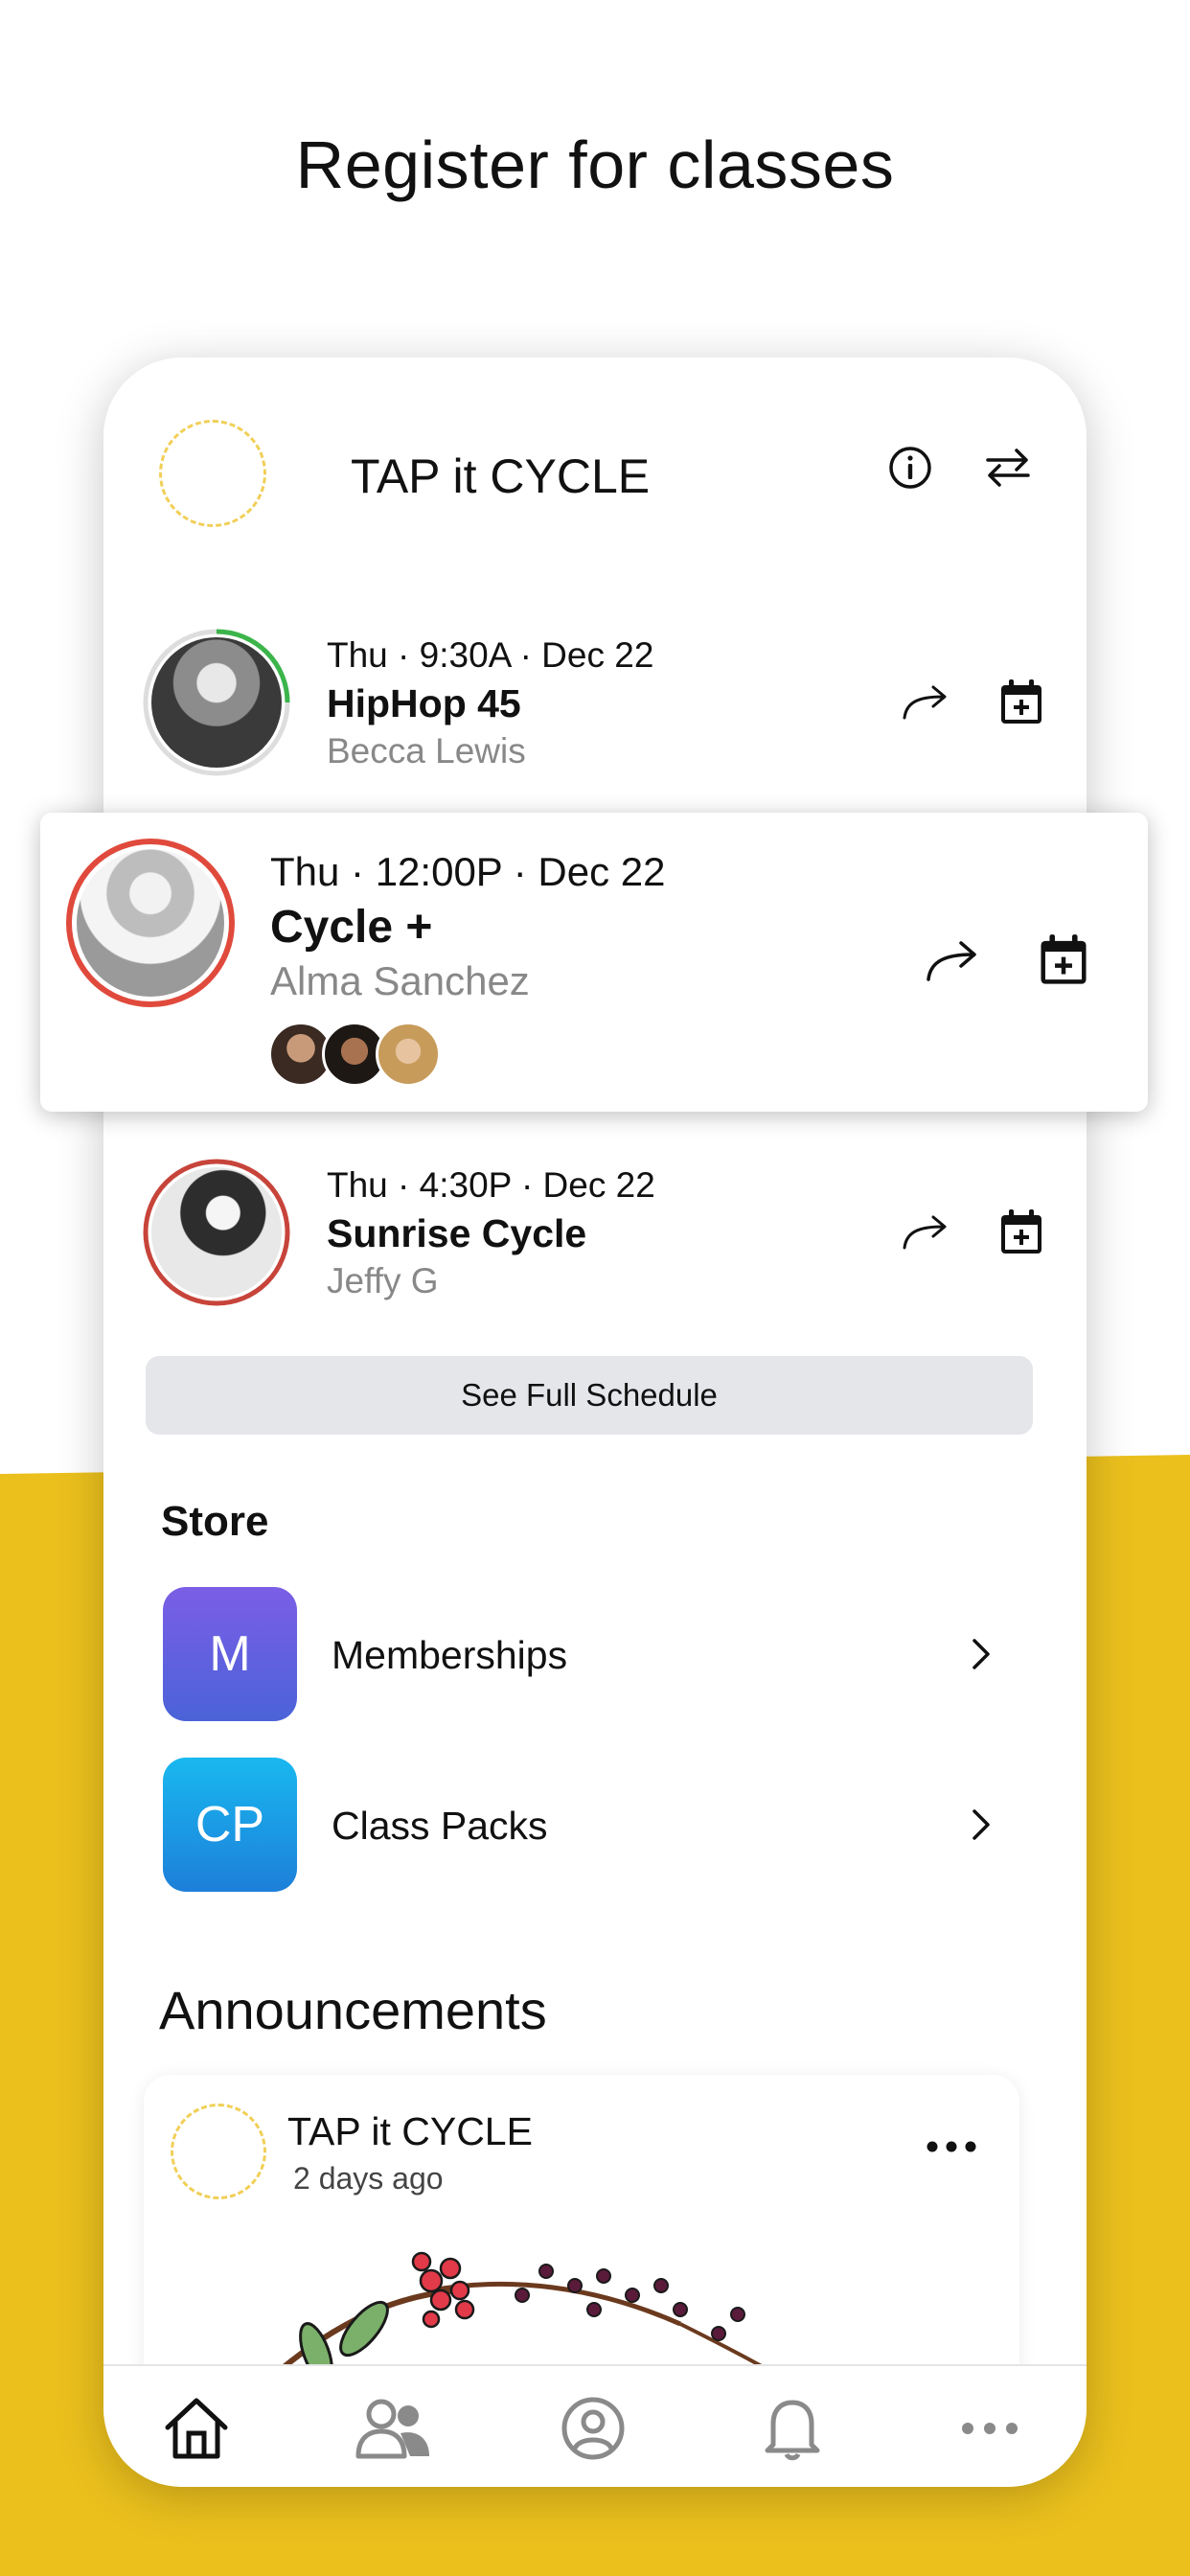  I want to click on swap-icon, so click(1008, 467).